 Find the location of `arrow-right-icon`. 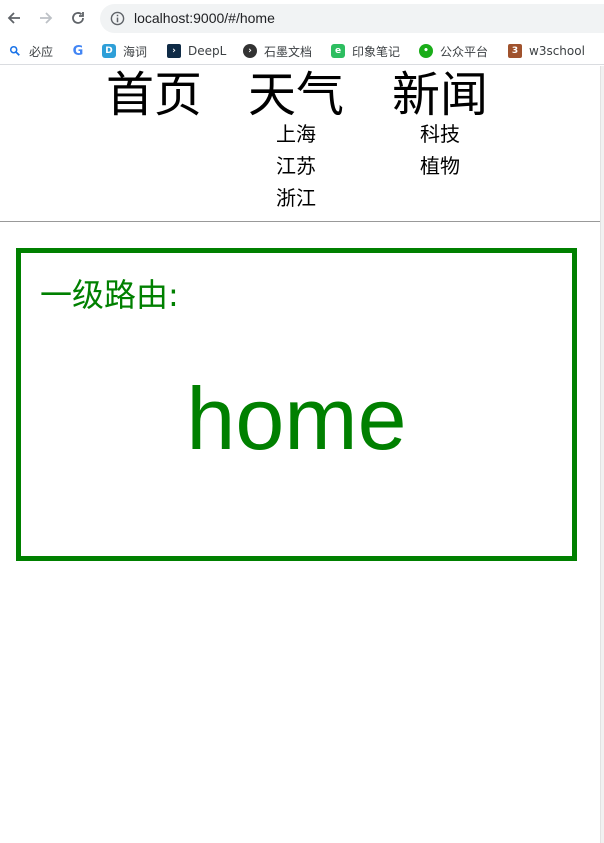

arrow-right-icon is located at coordinates (46, 18).